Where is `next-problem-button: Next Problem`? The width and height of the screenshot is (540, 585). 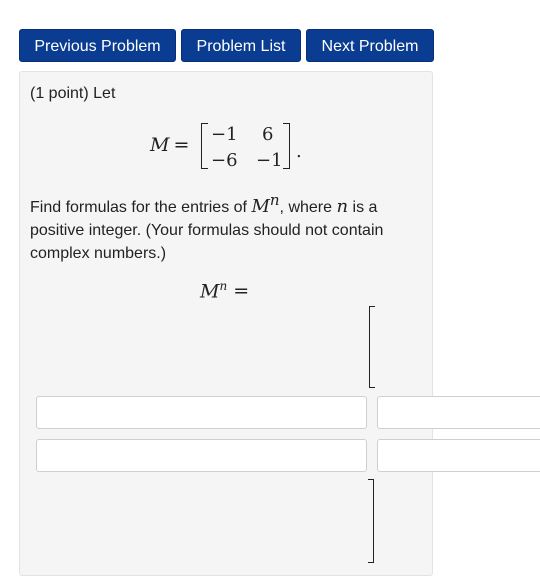 next-problem-button: Next Problem is located at coordinates (370, 45).